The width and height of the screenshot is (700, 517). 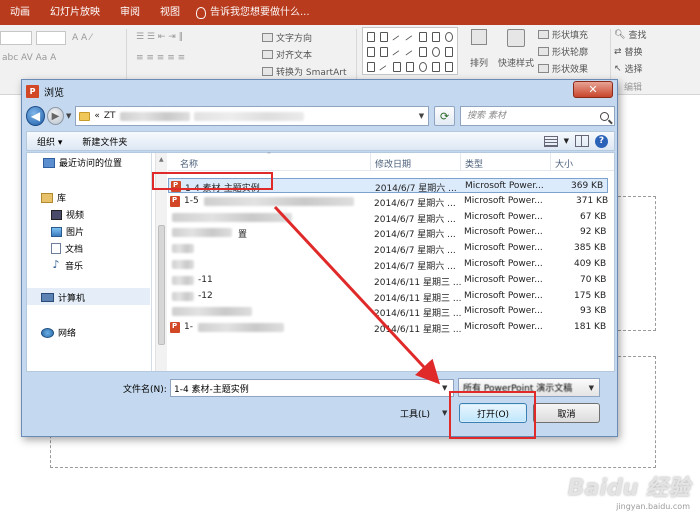 What do you see at coordinates (357, 295) in the screenshot?
I see `annotation-arrow` at bounding box center [357, 295].